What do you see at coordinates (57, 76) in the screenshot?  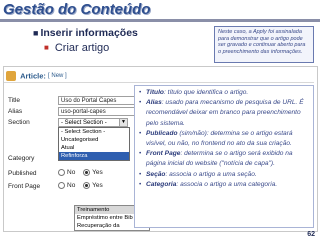 I see `article-new-tag: [ New ]` at bounding box center [57, 76].